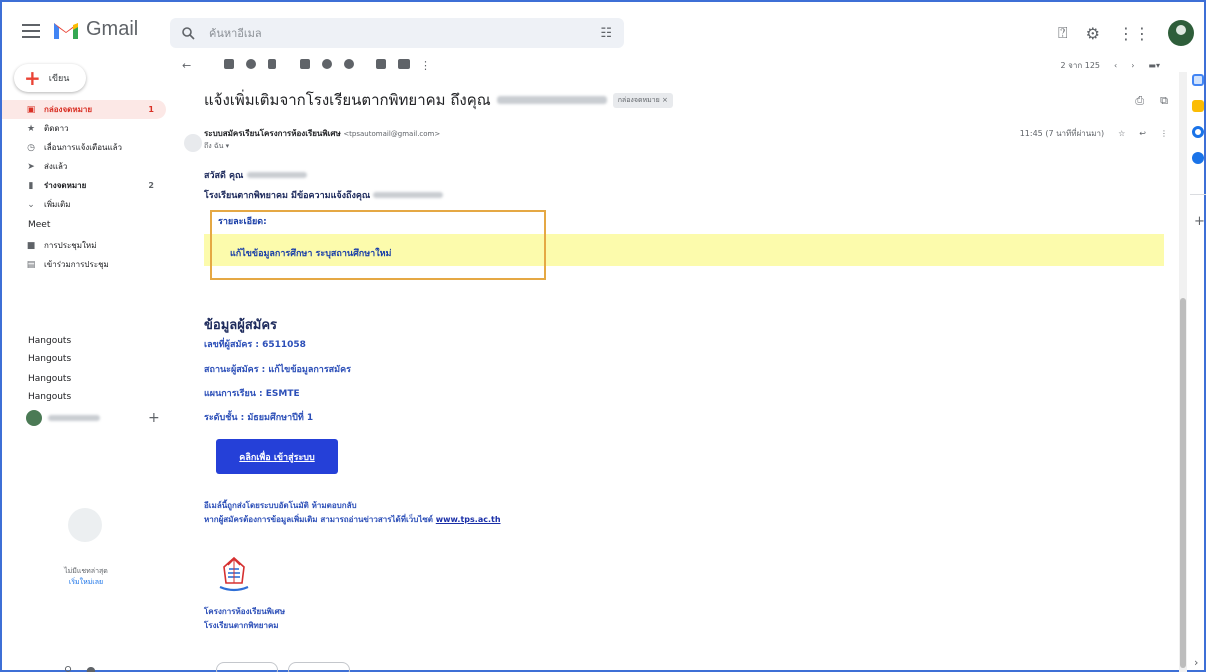 The image size is (1206, 672). I want to click on sidebar-item-drafts: ▮ ร่างจดหมาย 2, so click(84, 185).